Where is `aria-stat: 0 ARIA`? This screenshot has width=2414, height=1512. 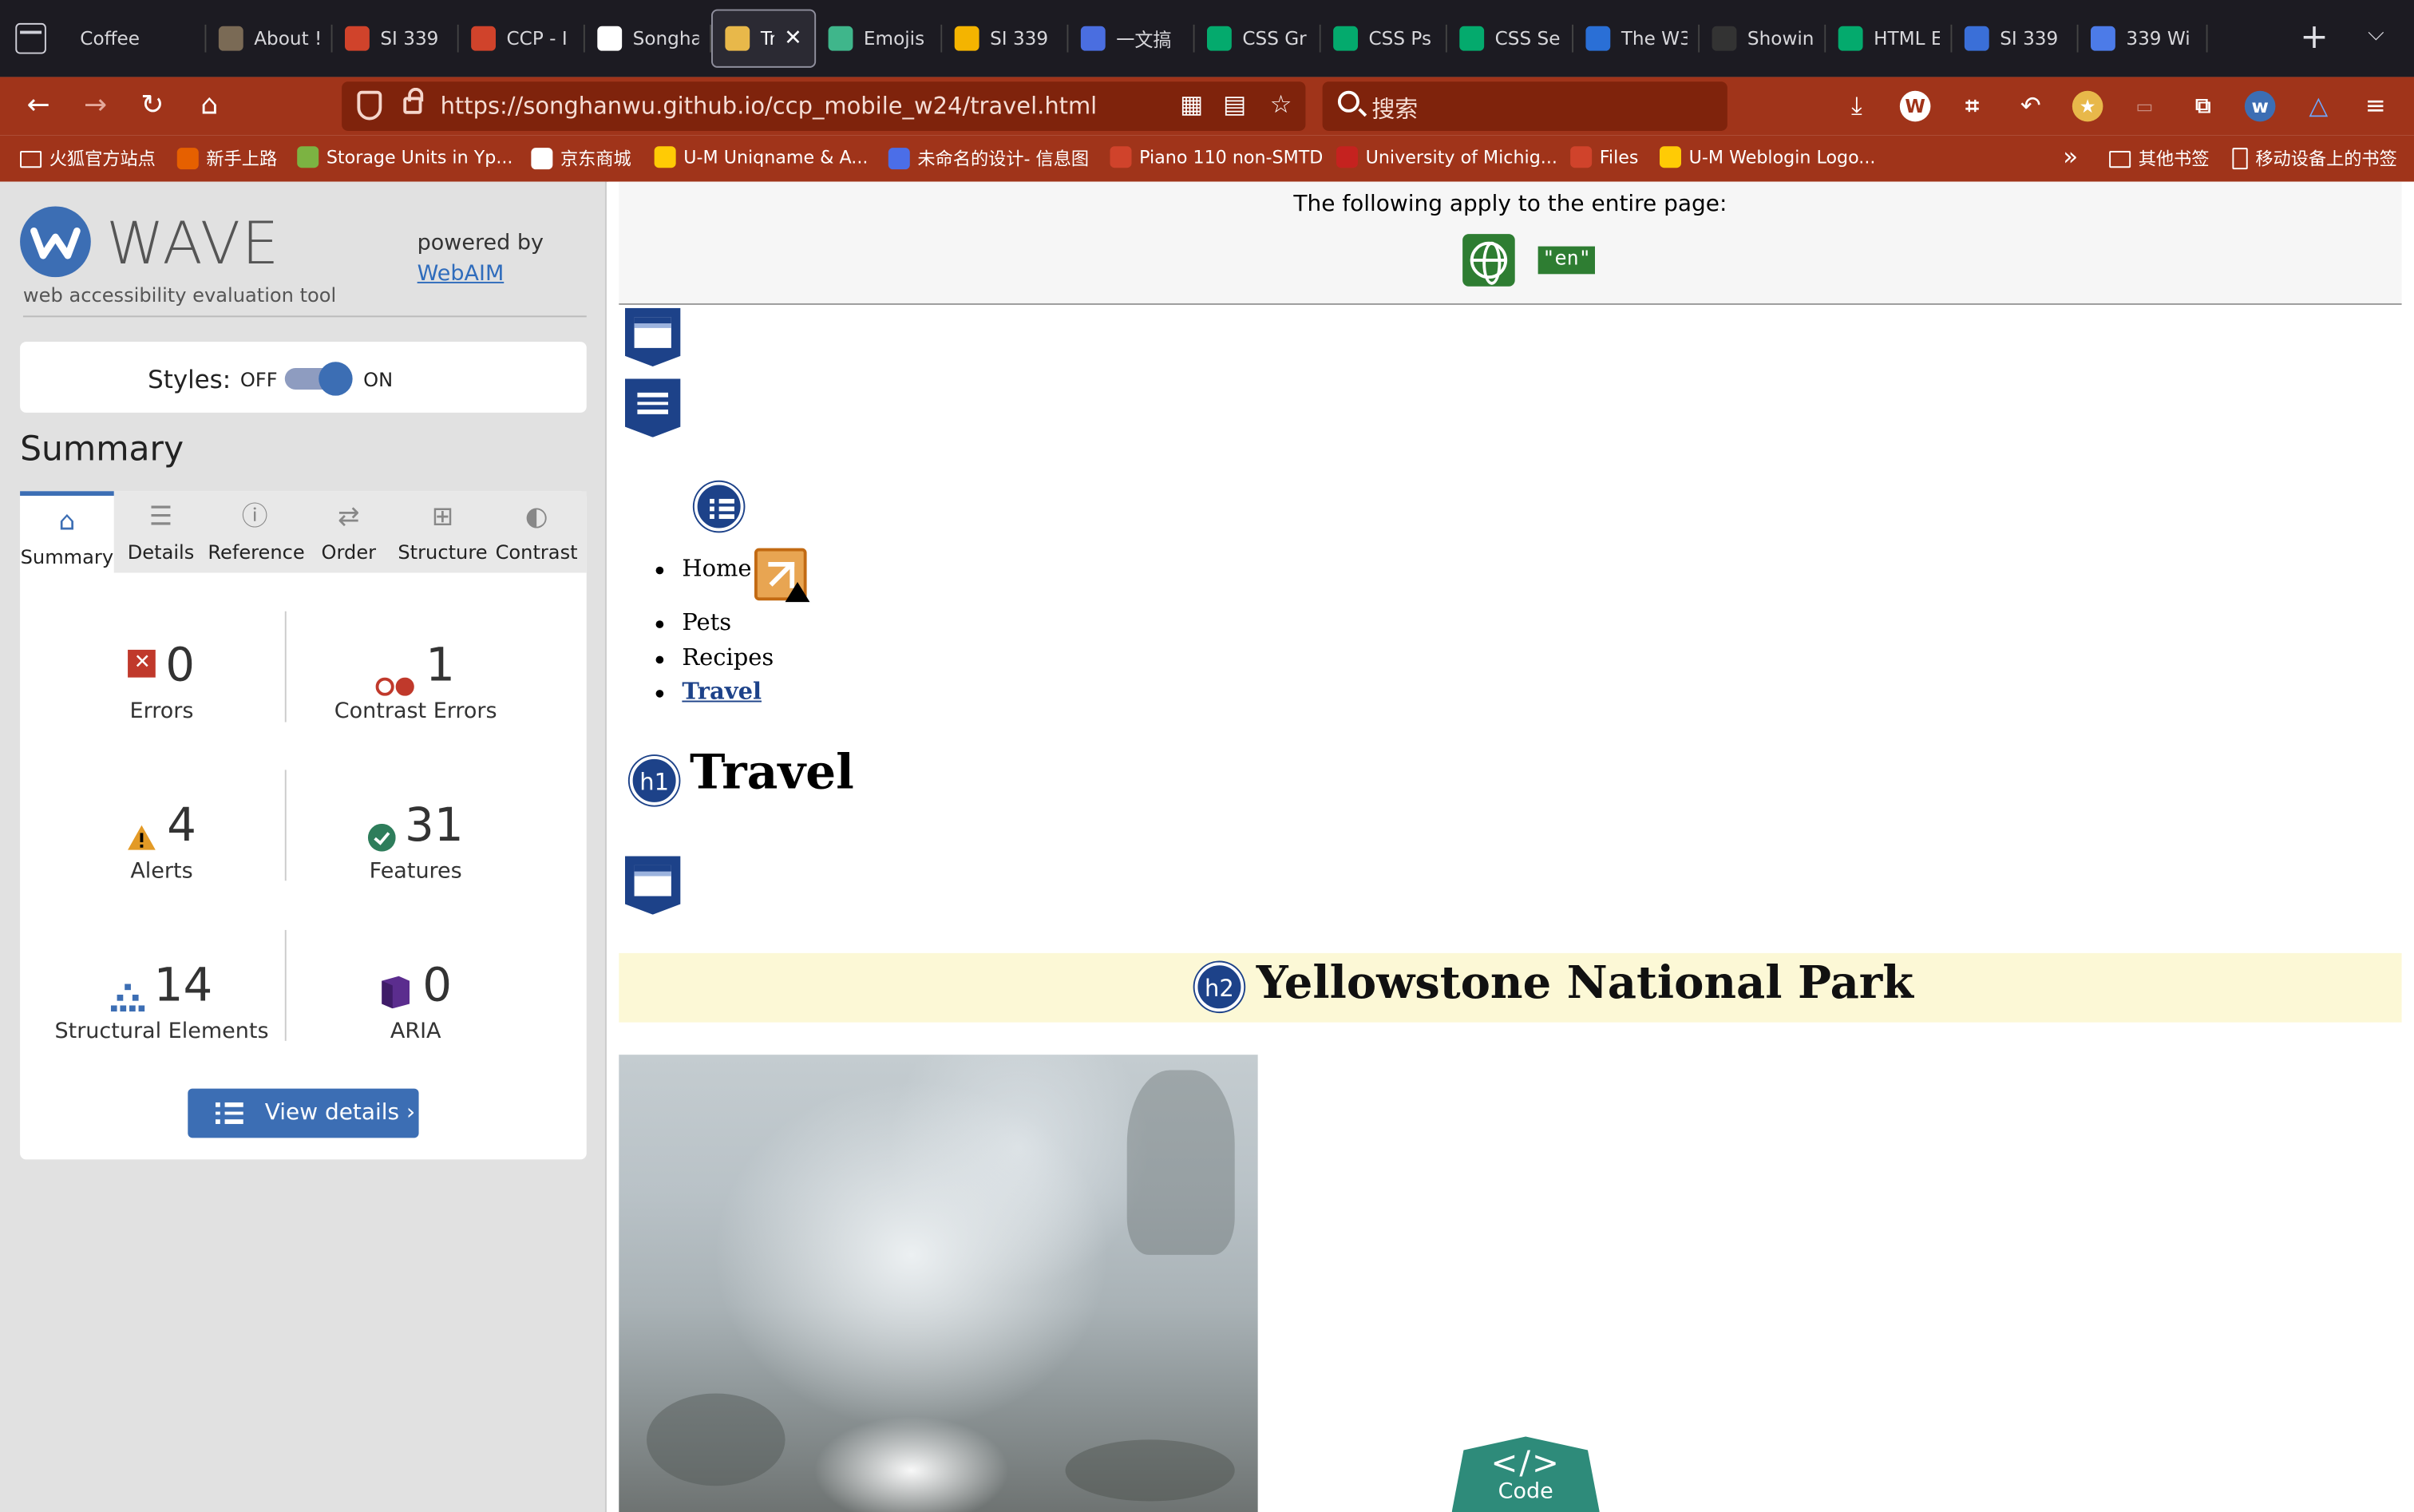
aria-stat: 0 ARIA is located at coordinates (416, 1002).